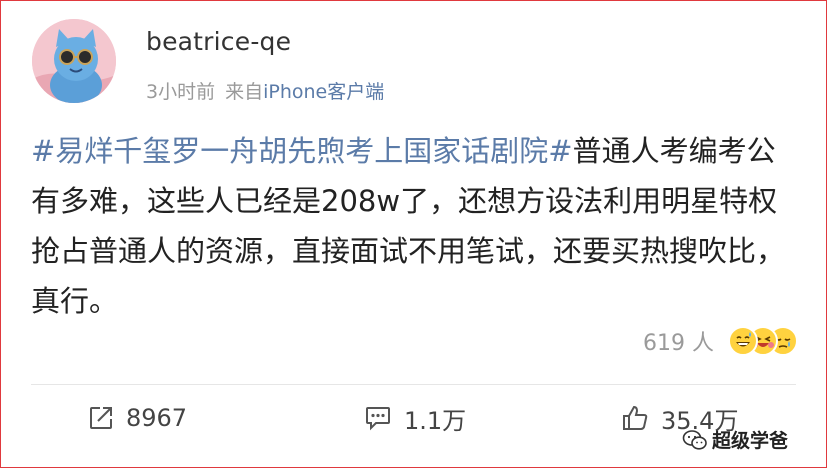 This screenshot has height=470, width=829. What do you see at coordinates (435, 420) in the screenshot?
I see `comment-count: 1.1万` at bounding box center [435, 420].